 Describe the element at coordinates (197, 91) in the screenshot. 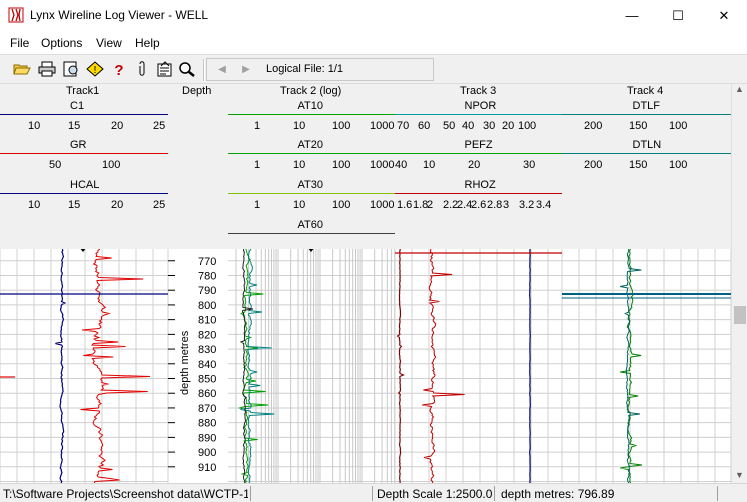

I see `depth-track-title: Depth` at that location.